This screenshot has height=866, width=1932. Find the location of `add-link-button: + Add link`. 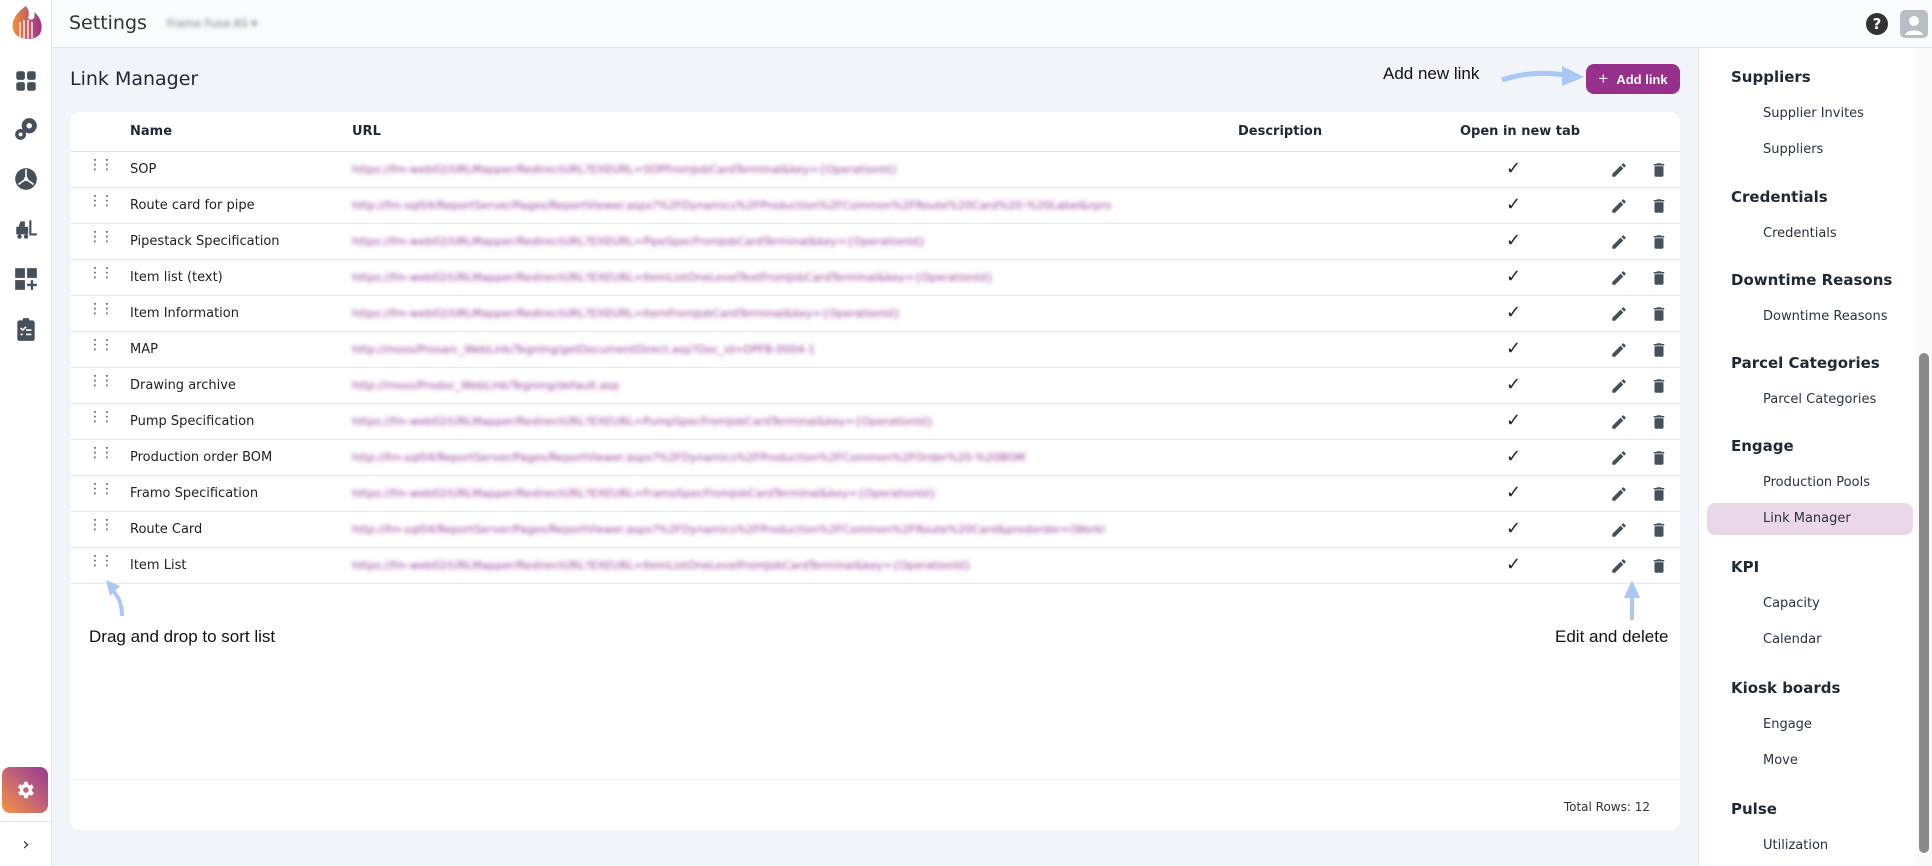

add-link-button: + Add link is located at coordinates (1633, 79).